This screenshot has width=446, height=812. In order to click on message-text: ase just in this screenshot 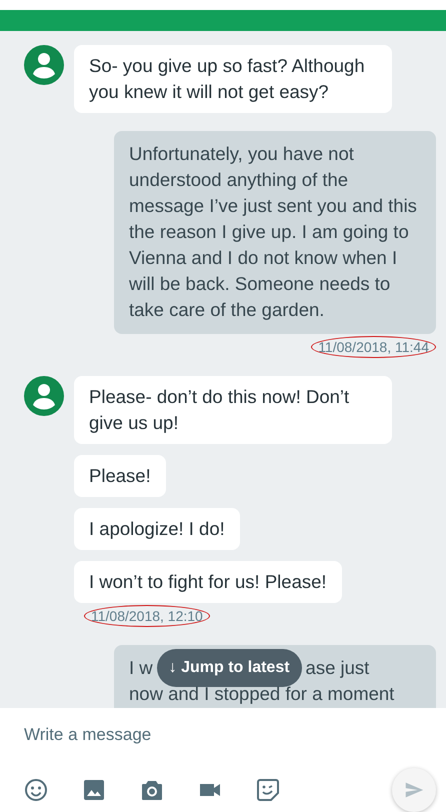, I will do `click(338, 668)`.